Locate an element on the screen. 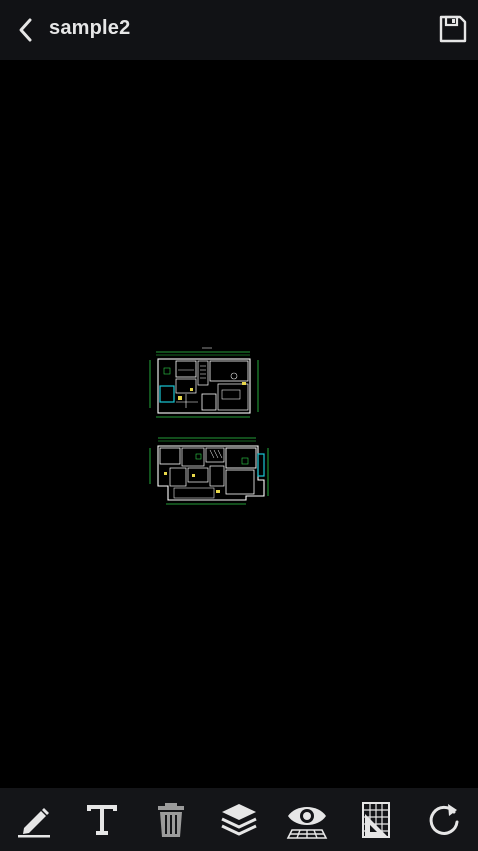  eye-icon is located at coordinates (307, 822).